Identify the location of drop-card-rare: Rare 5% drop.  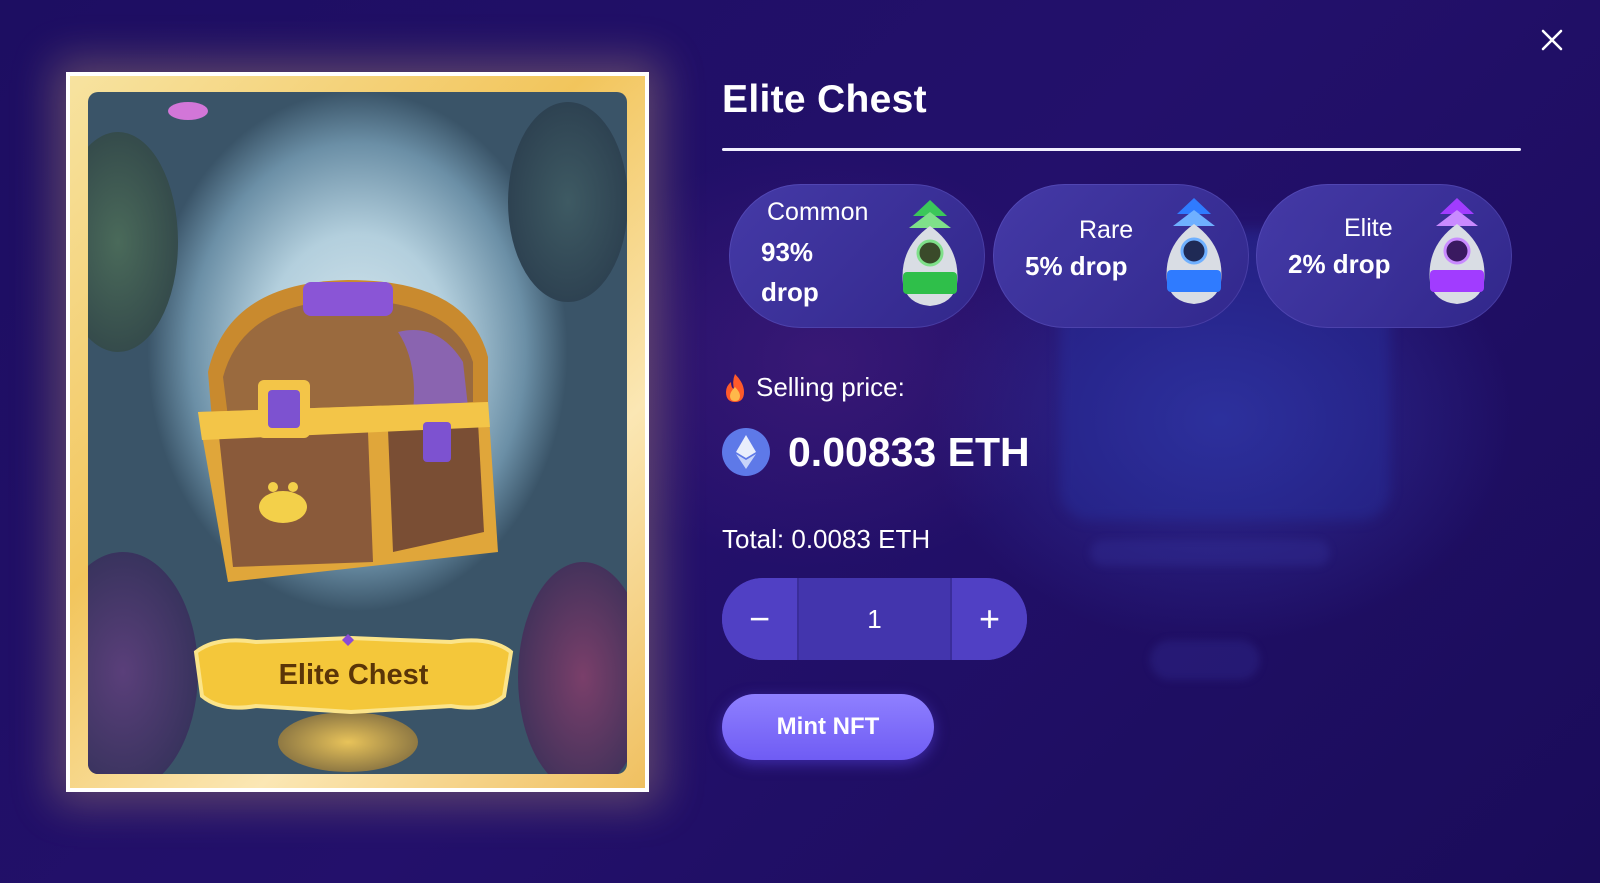
(1121, 256).